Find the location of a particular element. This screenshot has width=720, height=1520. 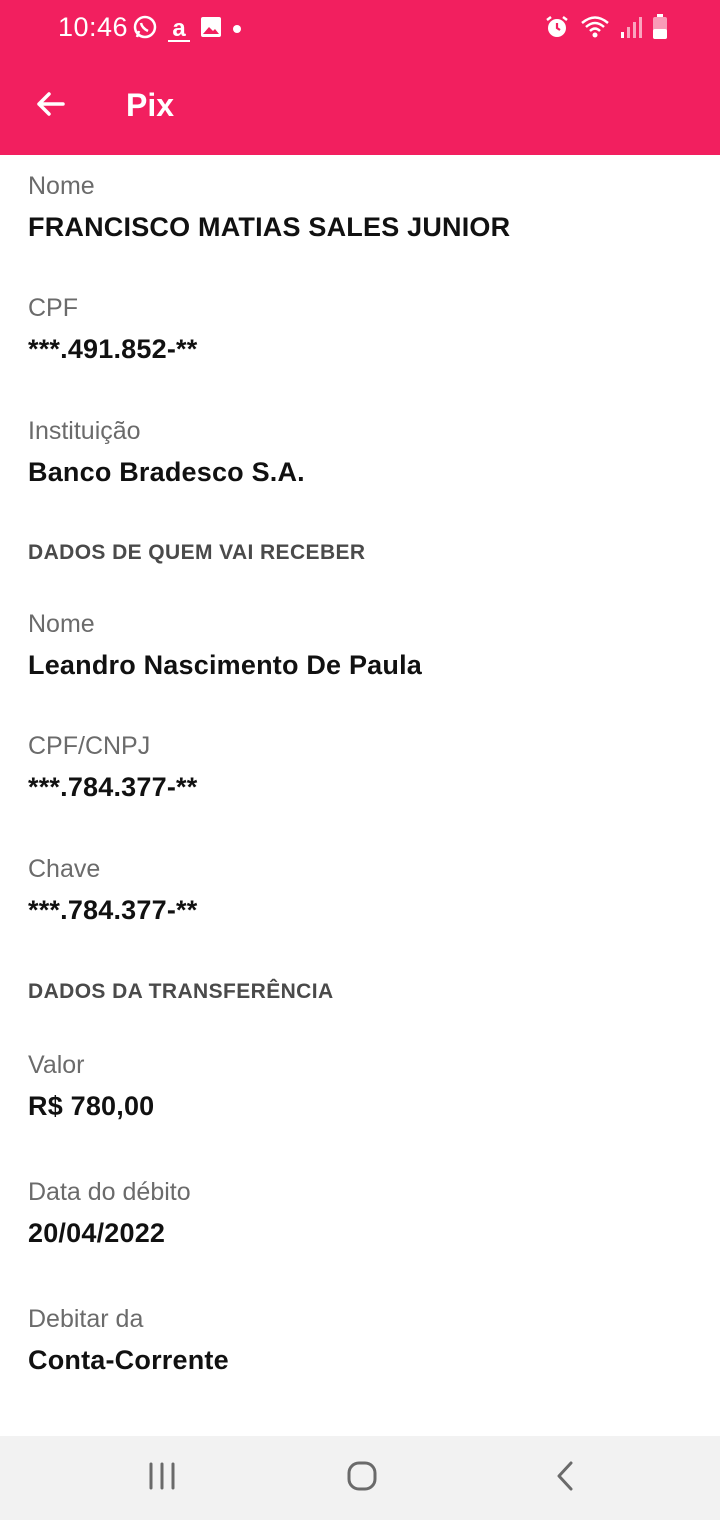

back-nav-button is located at coordinates (565, 1478).